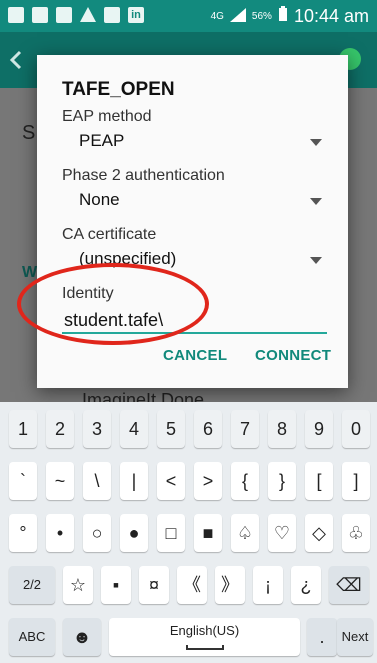  What do you see at coordinates (97, 429) in the screenshot?
I see `key-3: 3` at bounding box center [97, 429].